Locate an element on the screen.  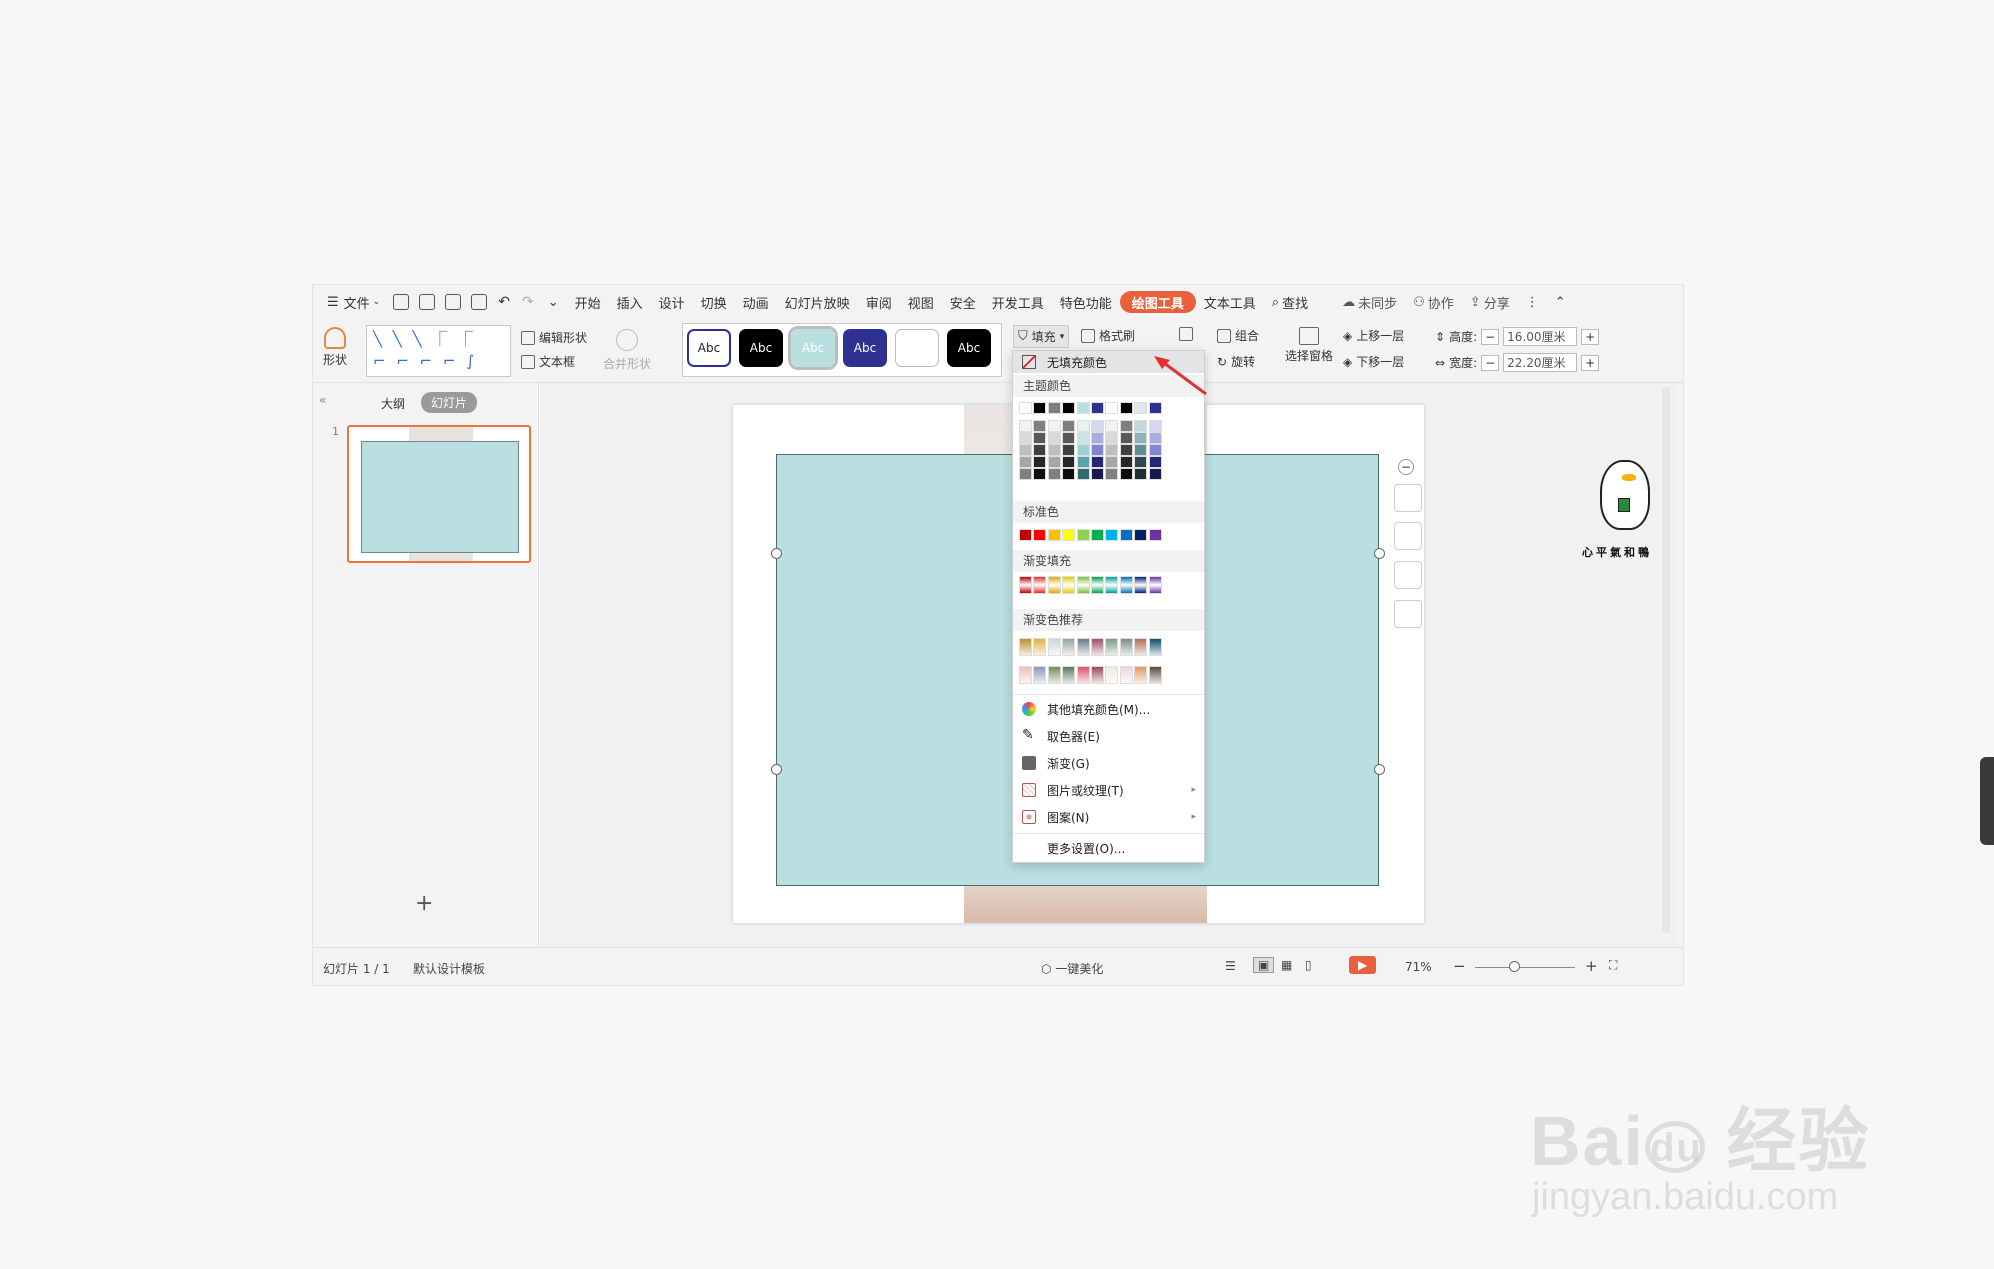
pattern-item: 图案(N) ▸ is located at coordinates (1108, 817).